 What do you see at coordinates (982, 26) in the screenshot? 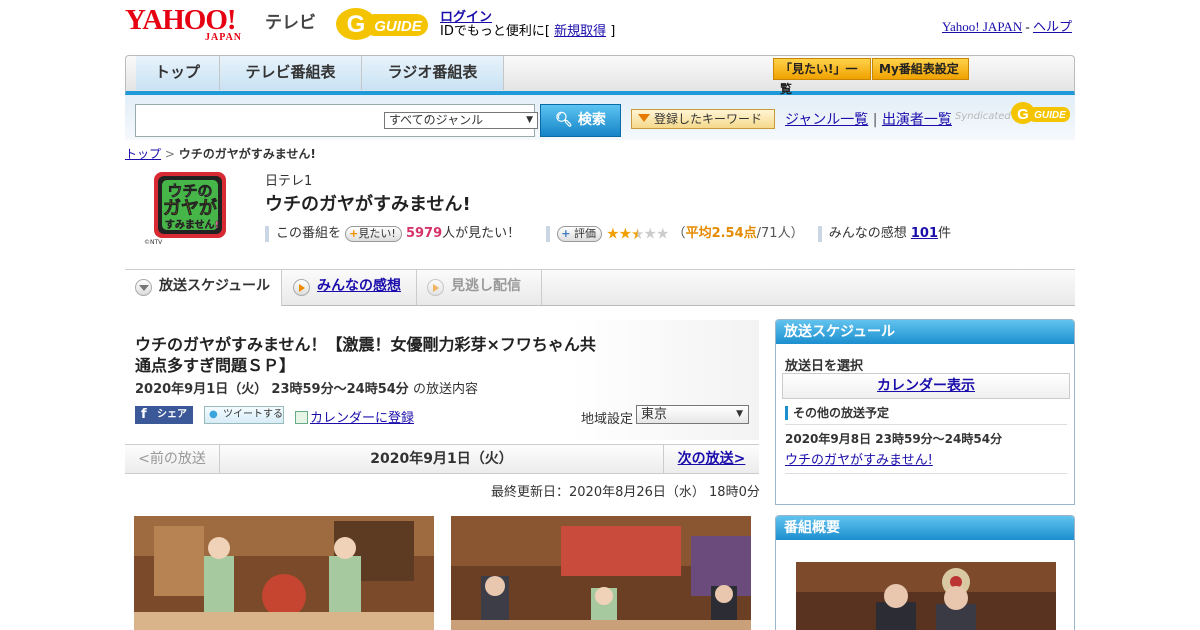
I see `yahoo-japan-link: Yahoo! JAPAN` at bounding box center [982, 26].